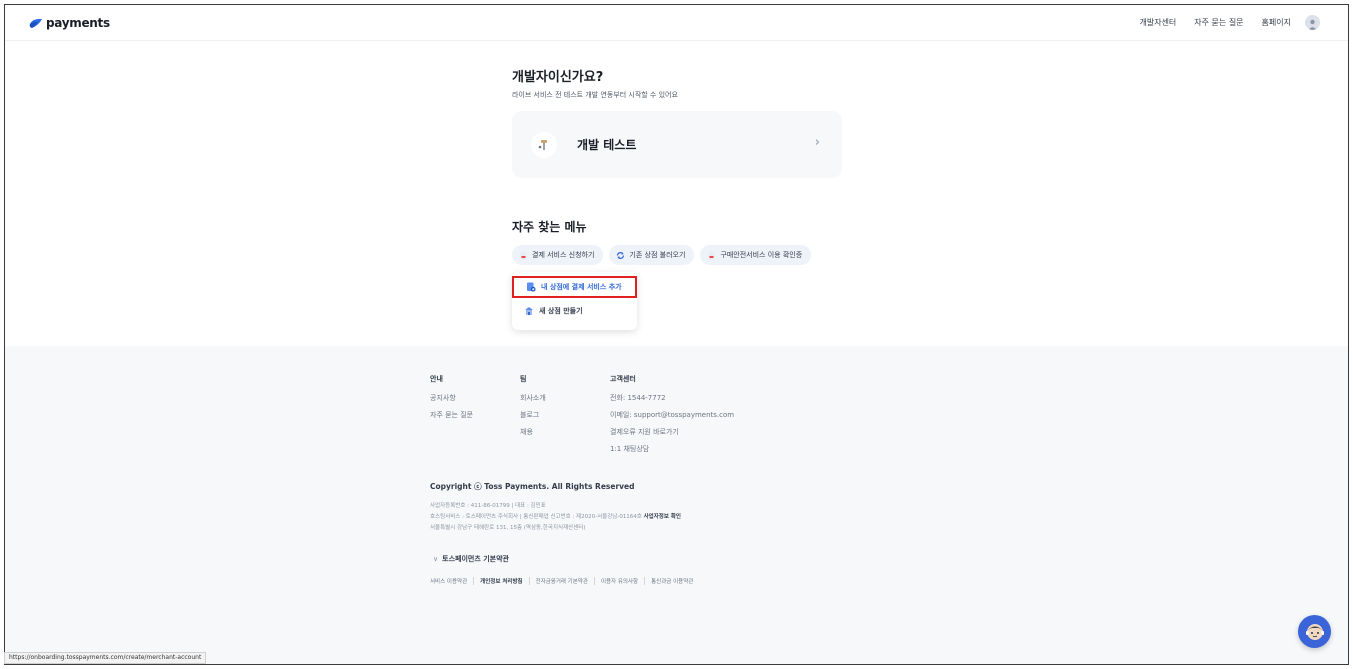 The height and width of the screenshot is (669, 1353). Describe the element at coordinates (436, 559) in the screenshot. I see `chevron-down-icon: ∨` at that location.